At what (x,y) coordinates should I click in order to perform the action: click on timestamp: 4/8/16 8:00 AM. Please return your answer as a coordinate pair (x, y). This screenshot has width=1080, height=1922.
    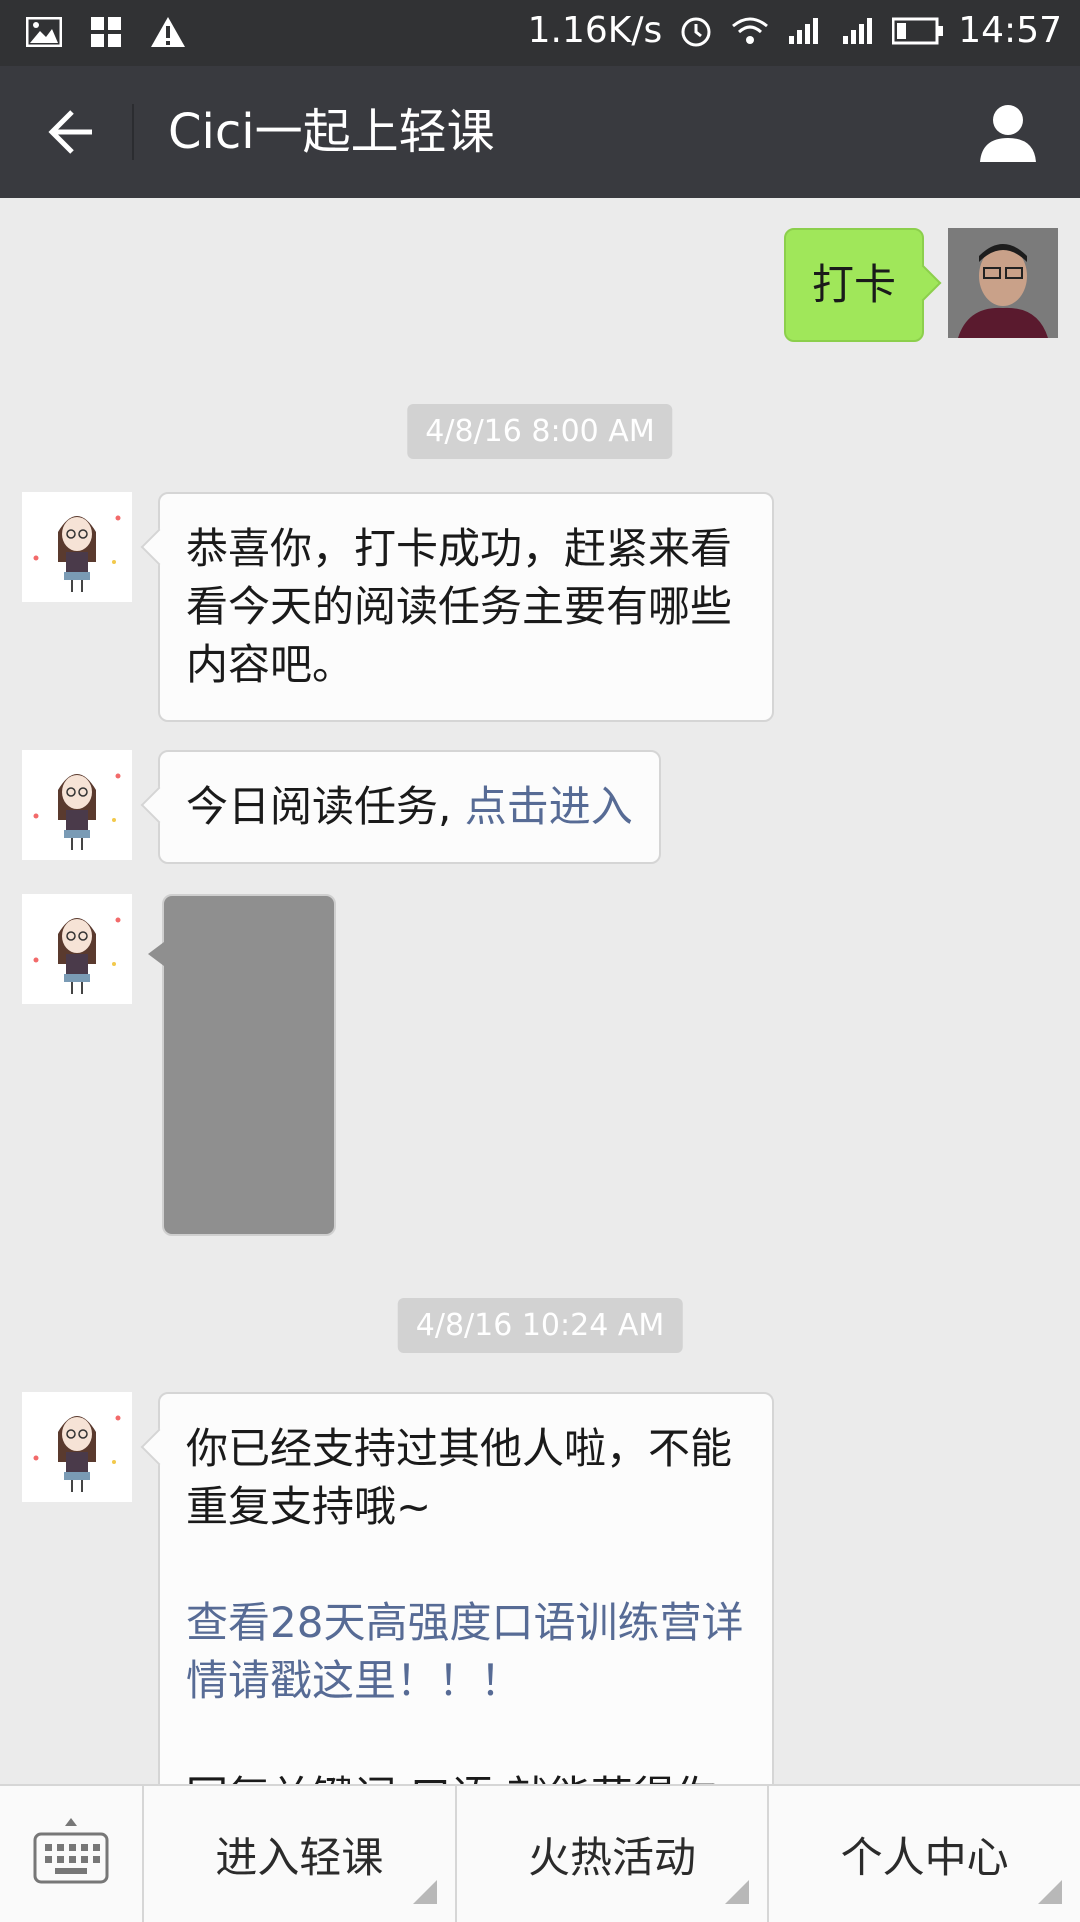
    Looking at the image, I should click on (540, 431).